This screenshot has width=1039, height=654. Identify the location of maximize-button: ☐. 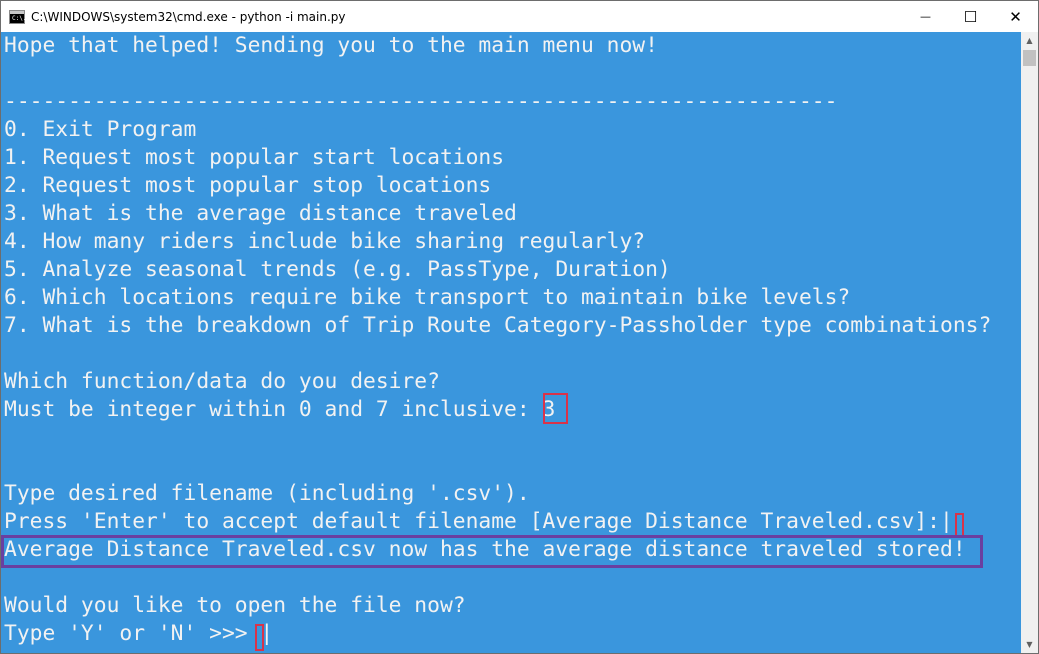
(970, 16).